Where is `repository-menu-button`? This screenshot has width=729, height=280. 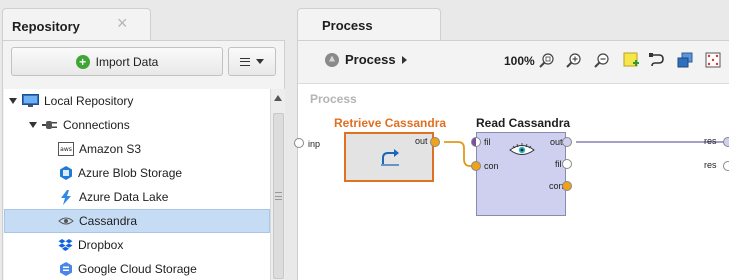
repository-menu-button is located at coordinates (252, 61).